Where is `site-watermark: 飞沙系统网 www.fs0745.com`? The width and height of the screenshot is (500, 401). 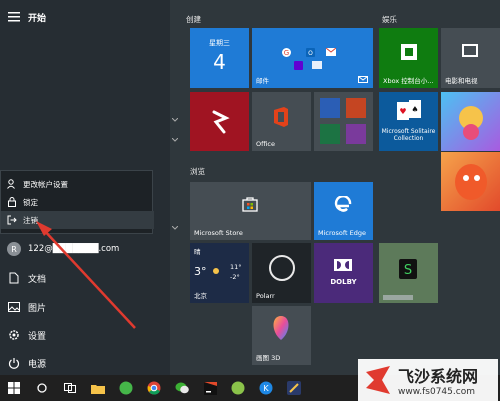 site-watermark: 飞沙系统网 www.fs0745.com is located at coordinates (428, 380).